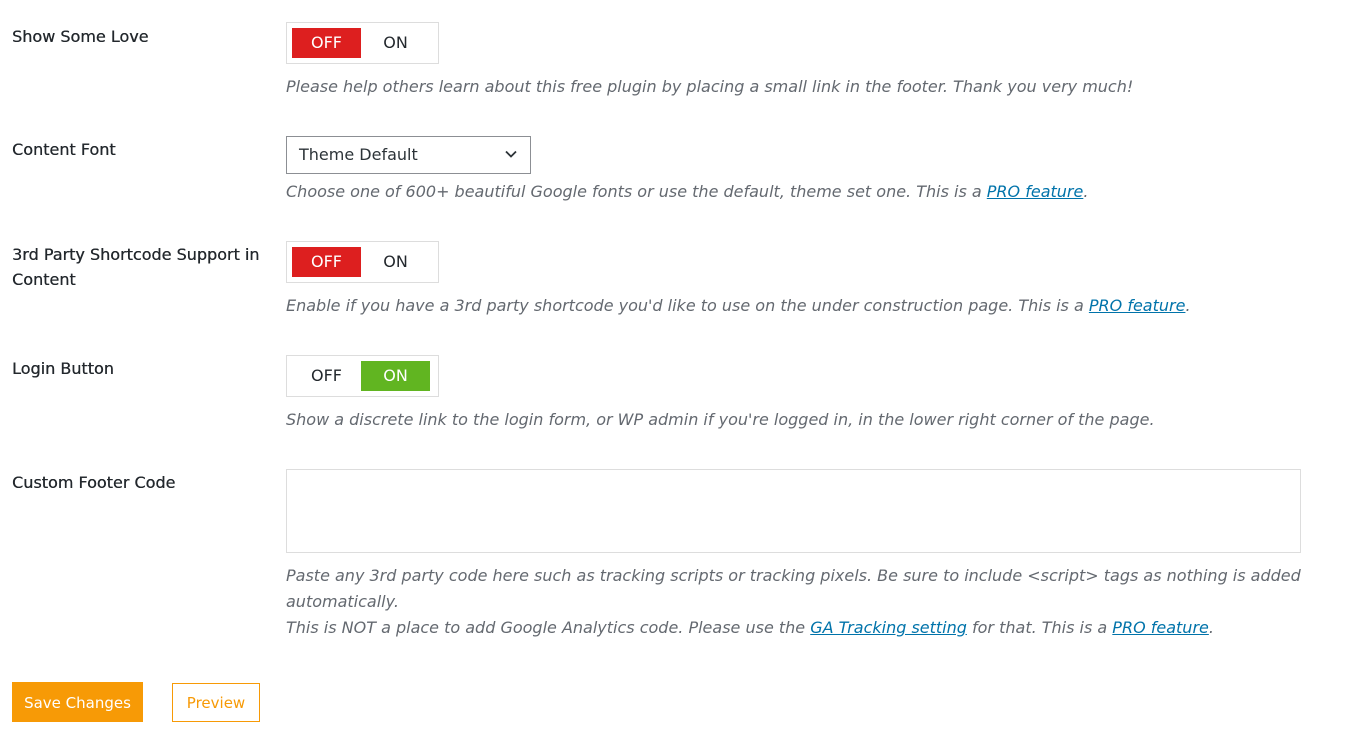 Image resolution: width=1364 pixels, height=746 pixels. I want to click on shortcode-support-off-option: OFF, so click(326, 262).